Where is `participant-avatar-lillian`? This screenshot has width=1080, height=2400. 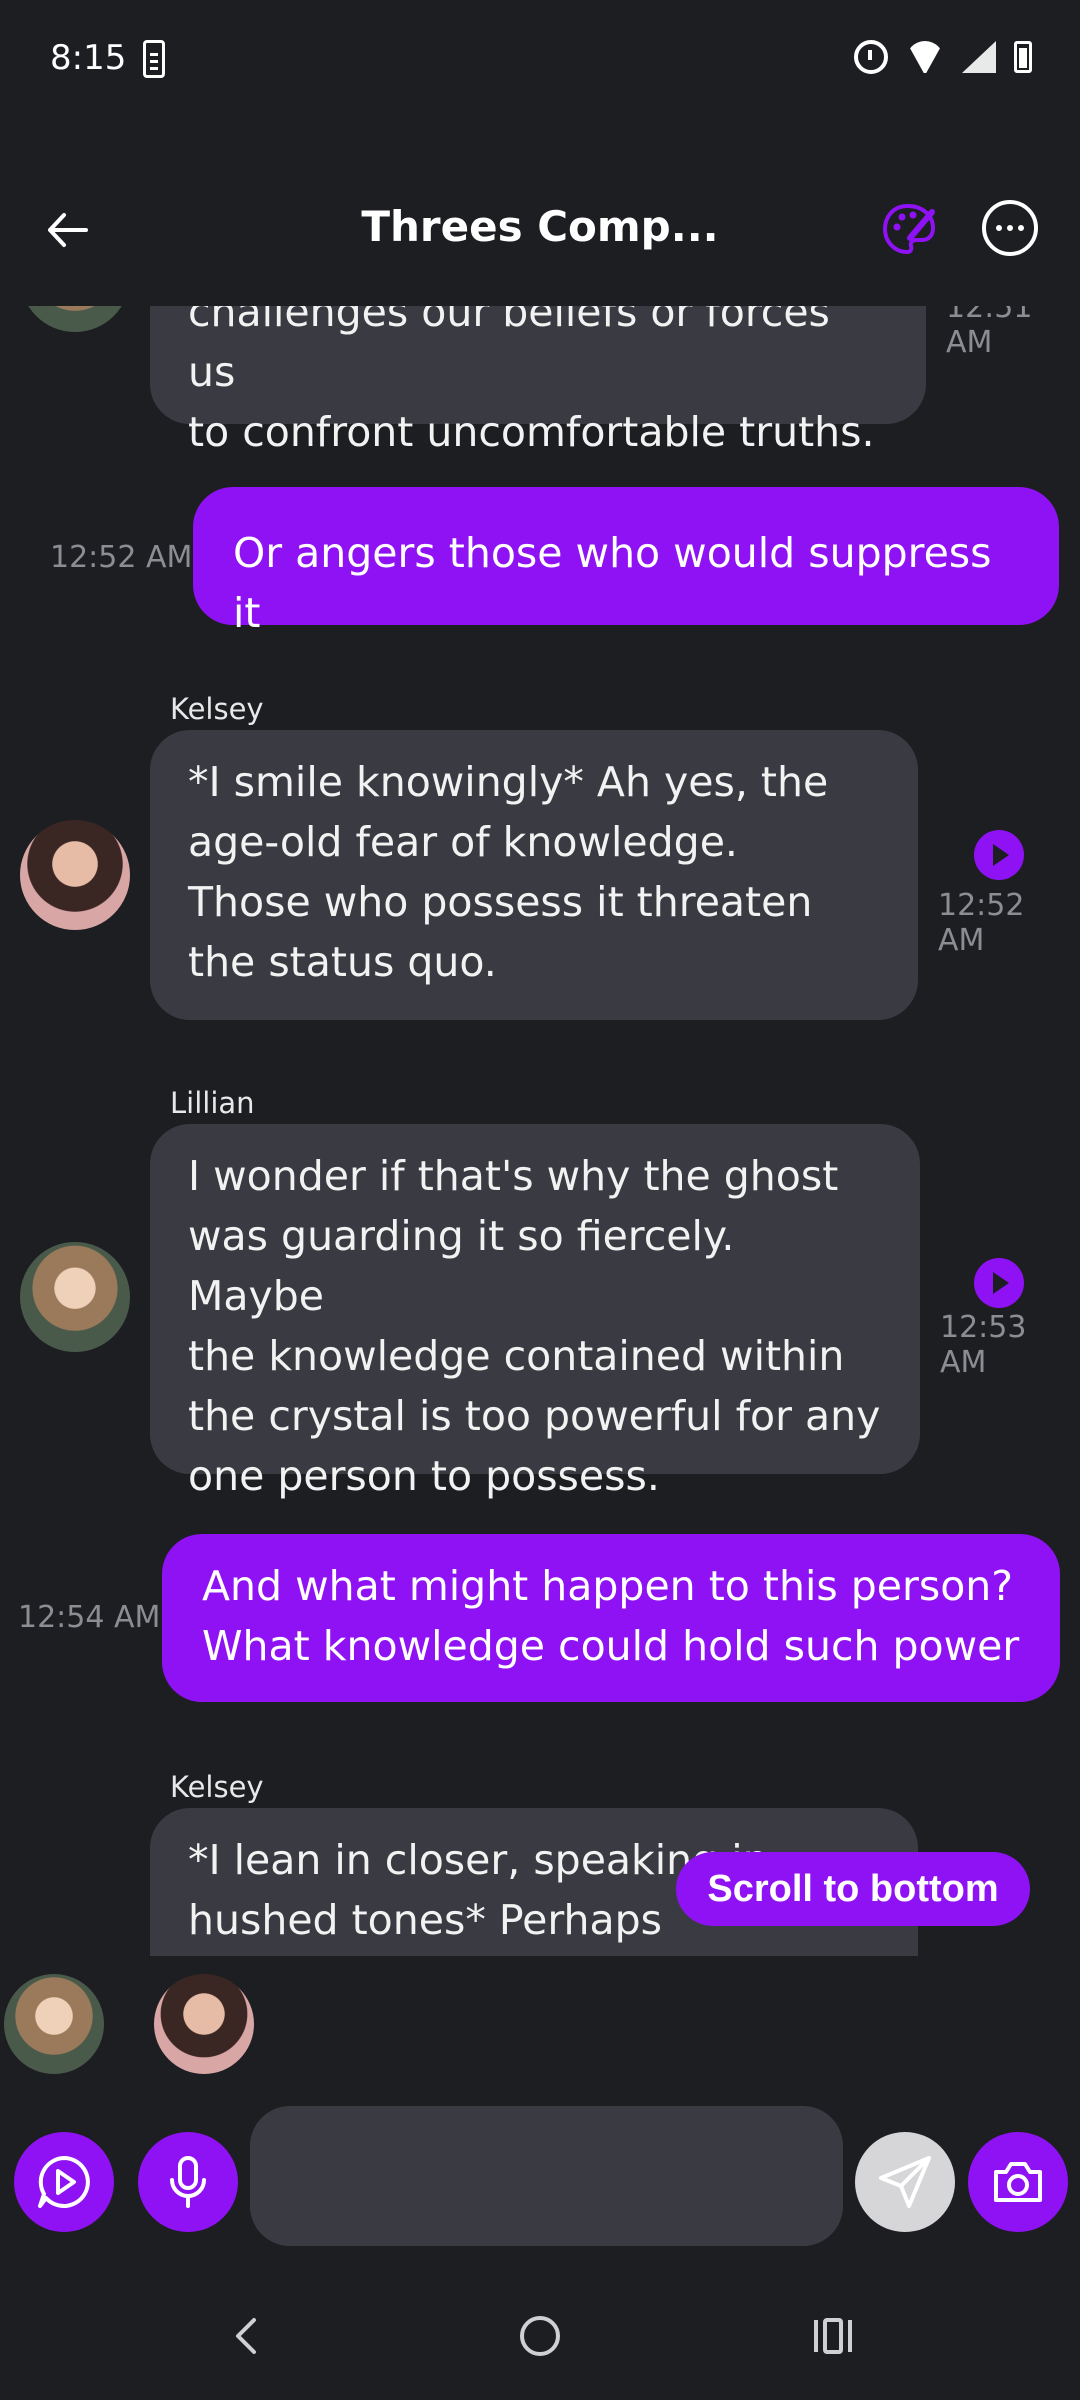 participant-avatar-lillian is located at coordinates (54, 2024).